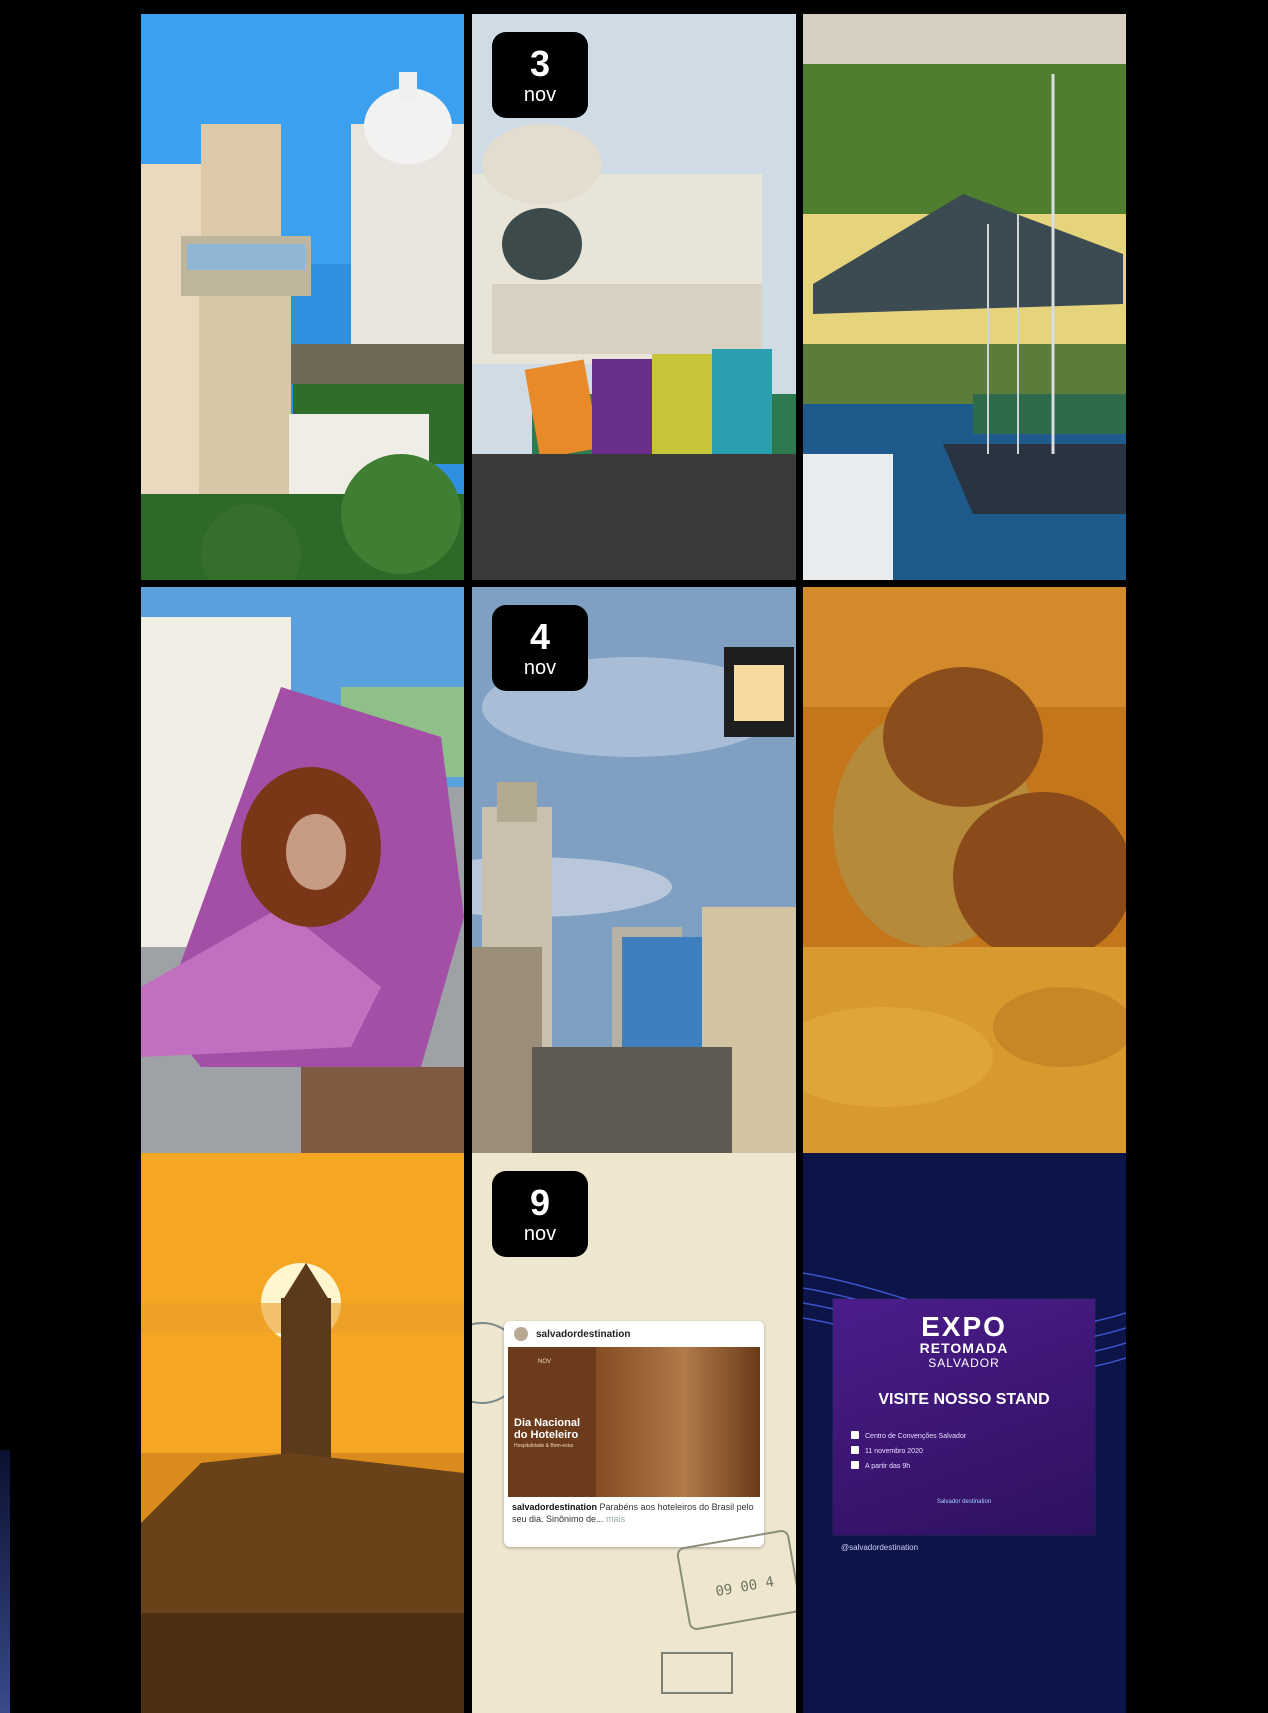 Image resolution: width=1268 pixels, height=1713 pixels. I want to click on avatar, so click(521, 1334).